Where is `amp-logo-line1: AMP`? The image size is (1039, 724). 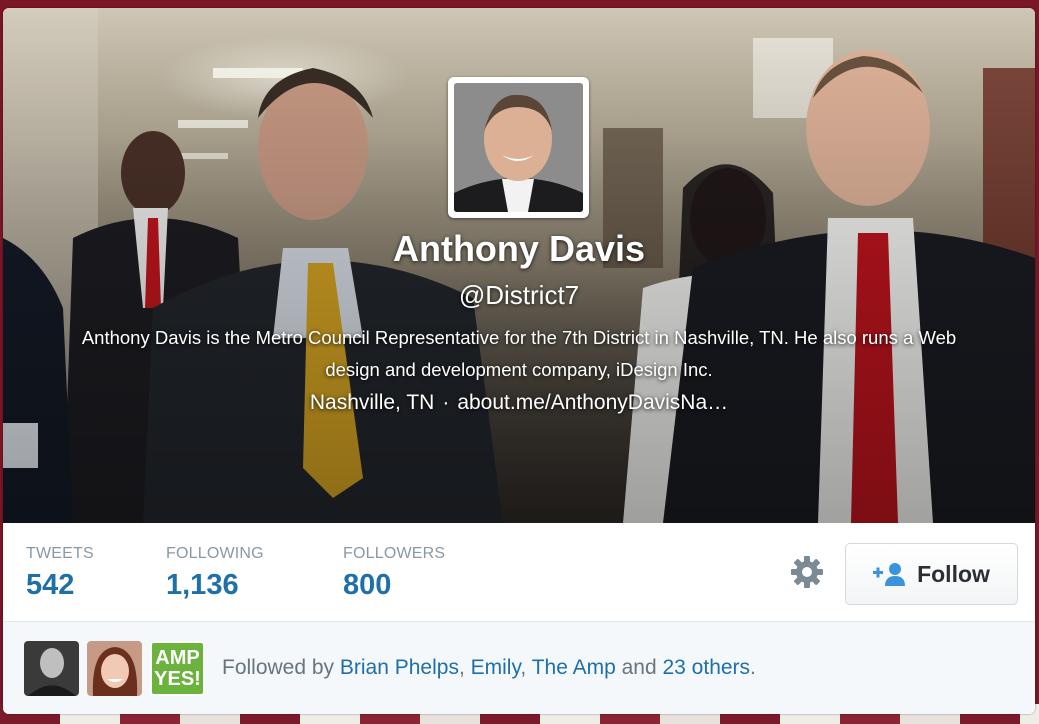
amp-logo-line1: AMP is located at coordinates (177, 658).